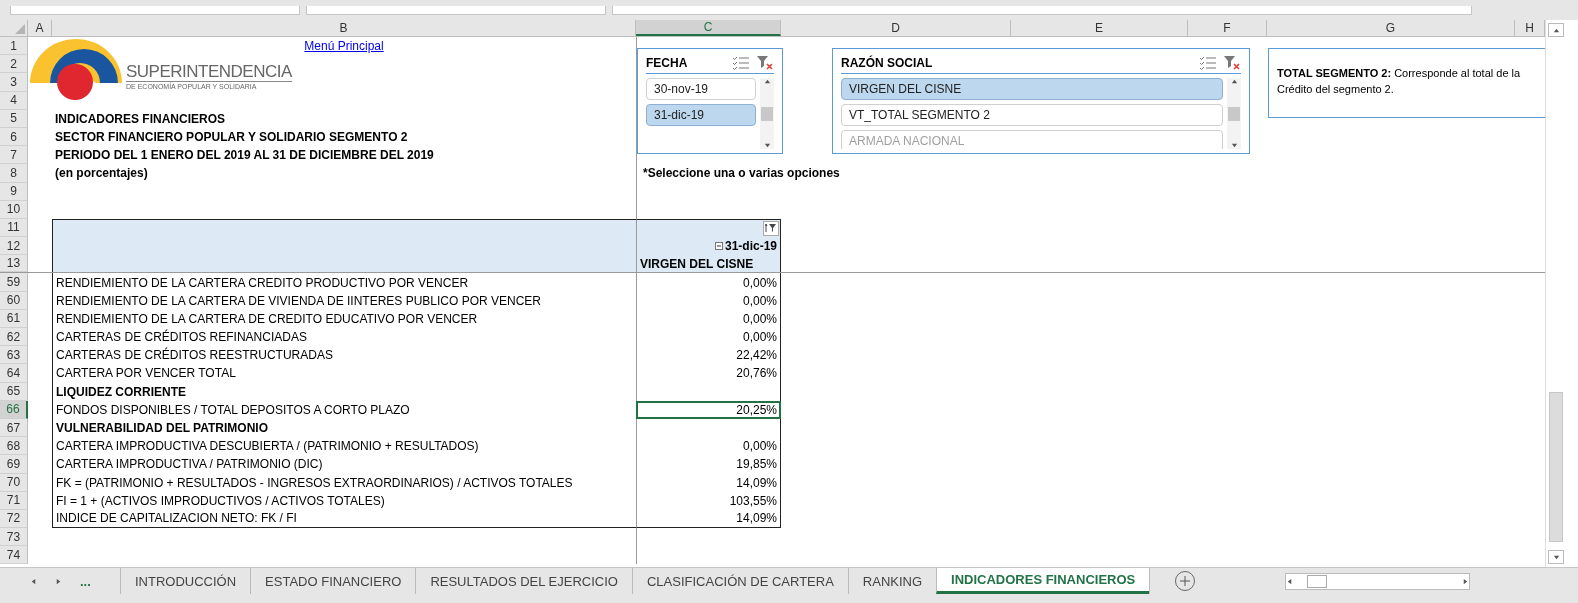  What do you see at coordinates (344, 337) in the screenshot?
I see `table-cell: CARTERAS DE CRÉDITOS REFINANCIADAS` at bounding box center [344, 337].